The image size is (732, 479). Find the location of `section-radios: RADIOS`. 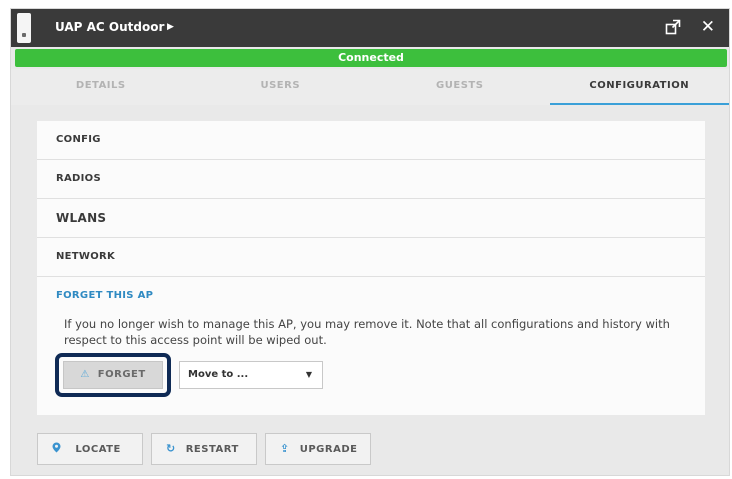

section-radios: RADIOS is located at coordinates (371, 179).